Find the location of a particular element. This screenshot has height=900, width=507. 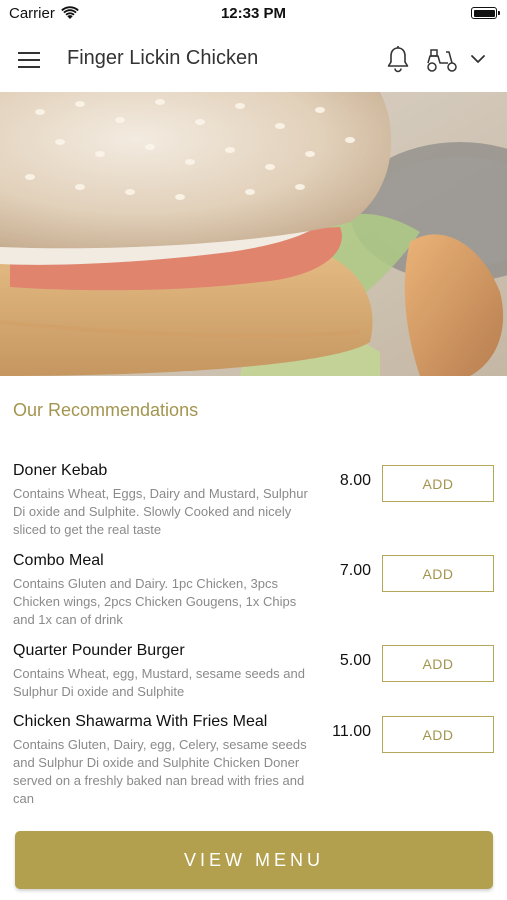

section-title: Our Recommendations is located at coordinates (106, 410).